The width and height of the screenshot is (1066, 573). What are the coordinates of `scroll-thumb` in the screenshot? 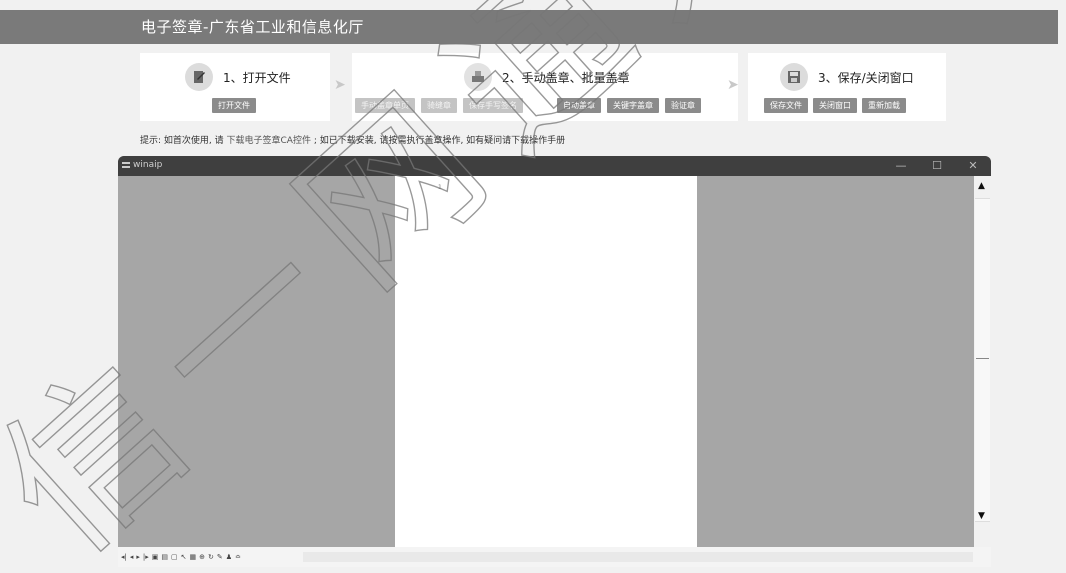 It's located at (982, 360).